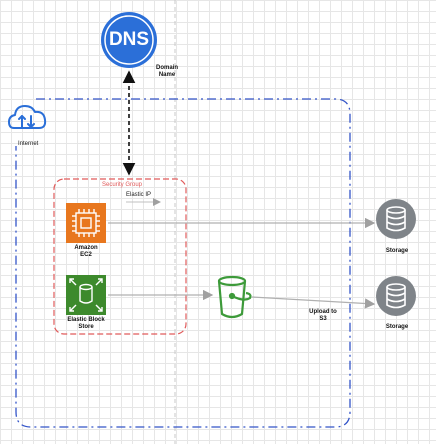 Image resolution: width=436 pixels, height=444 pixels. I want to click on security-group-label: Security Group, so click(122, 185).